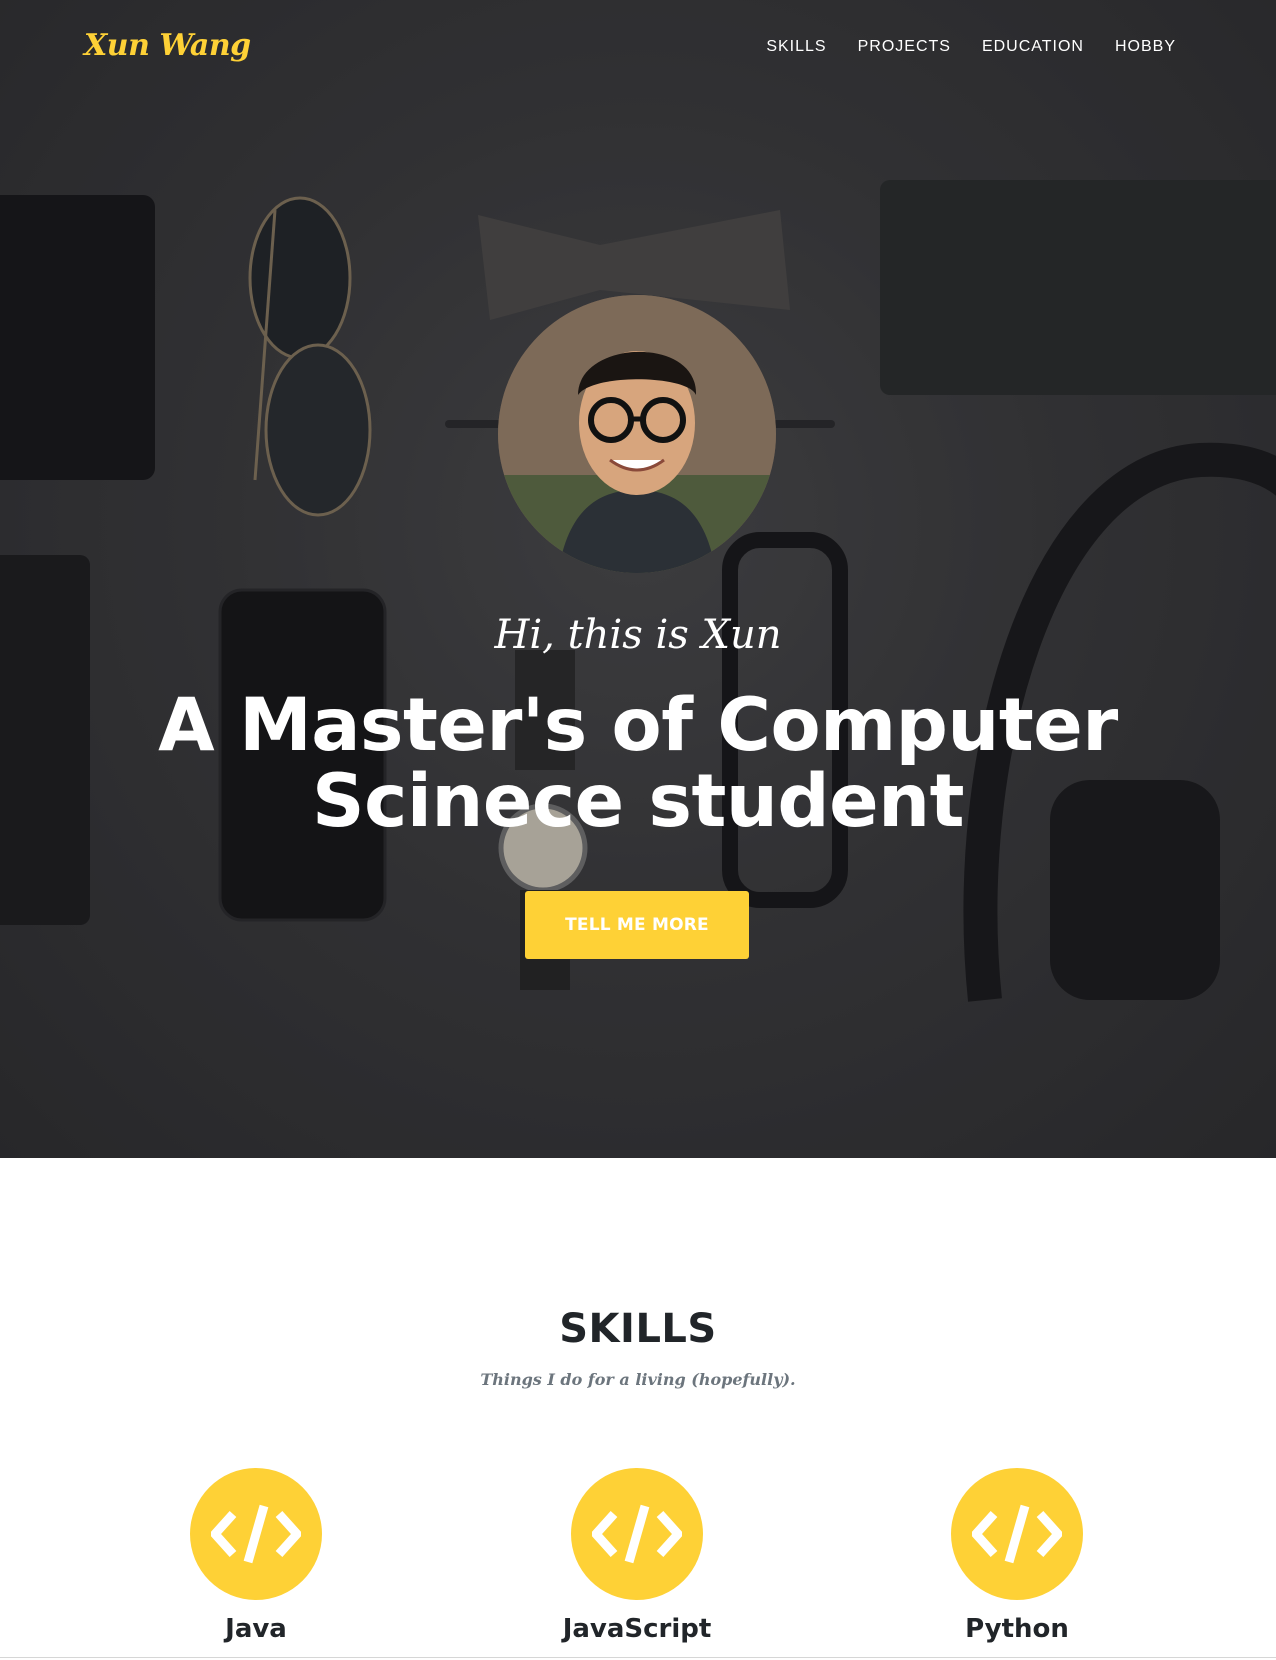 The image size is (1276, 1660). I want to click on nav-link-hobby: Hobby, so click(1145, 46).